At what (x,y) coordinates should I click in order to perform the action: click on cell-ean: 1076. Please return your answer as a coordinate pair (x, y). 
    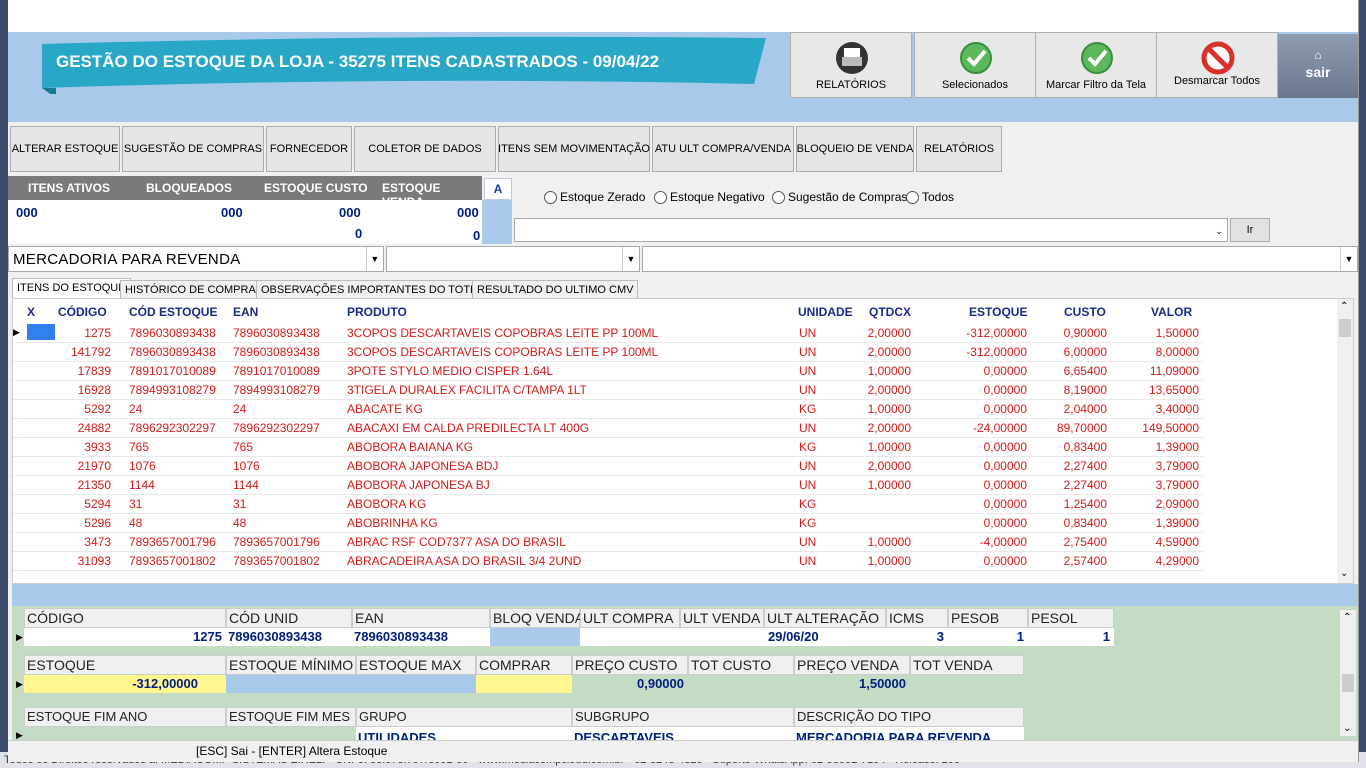
    Looking at the image, I should click on (246, 466).